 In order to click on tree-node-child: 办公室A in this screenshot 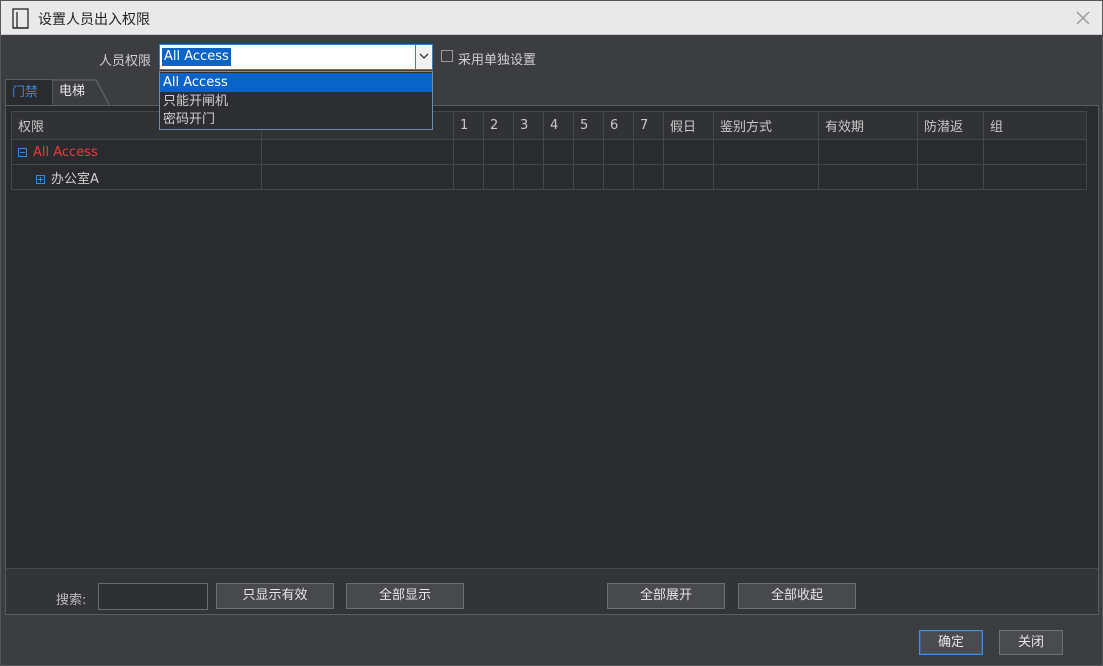, I will do `click(136, 177)`.